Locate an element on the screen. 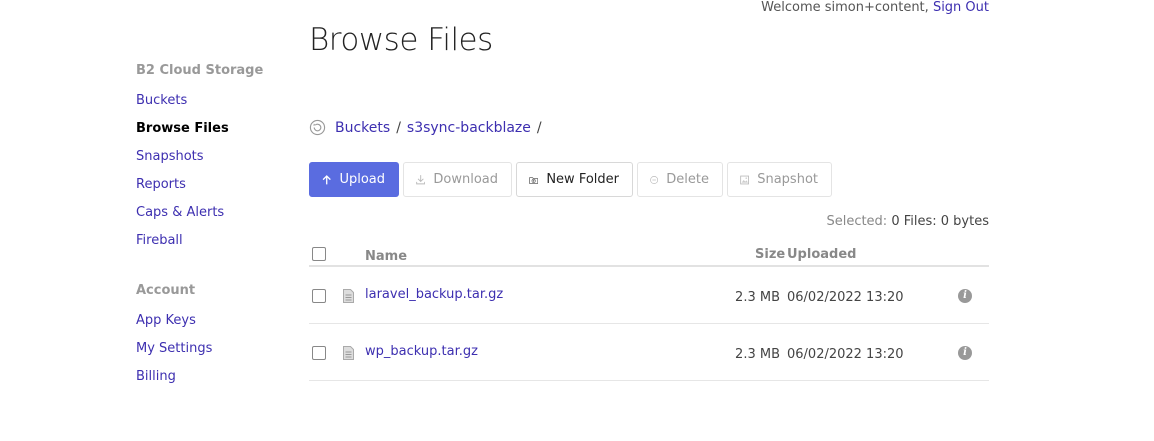 The image size is (1154, 441). column-uploaded-header: Uploaded is located at coordinates (821, 254).